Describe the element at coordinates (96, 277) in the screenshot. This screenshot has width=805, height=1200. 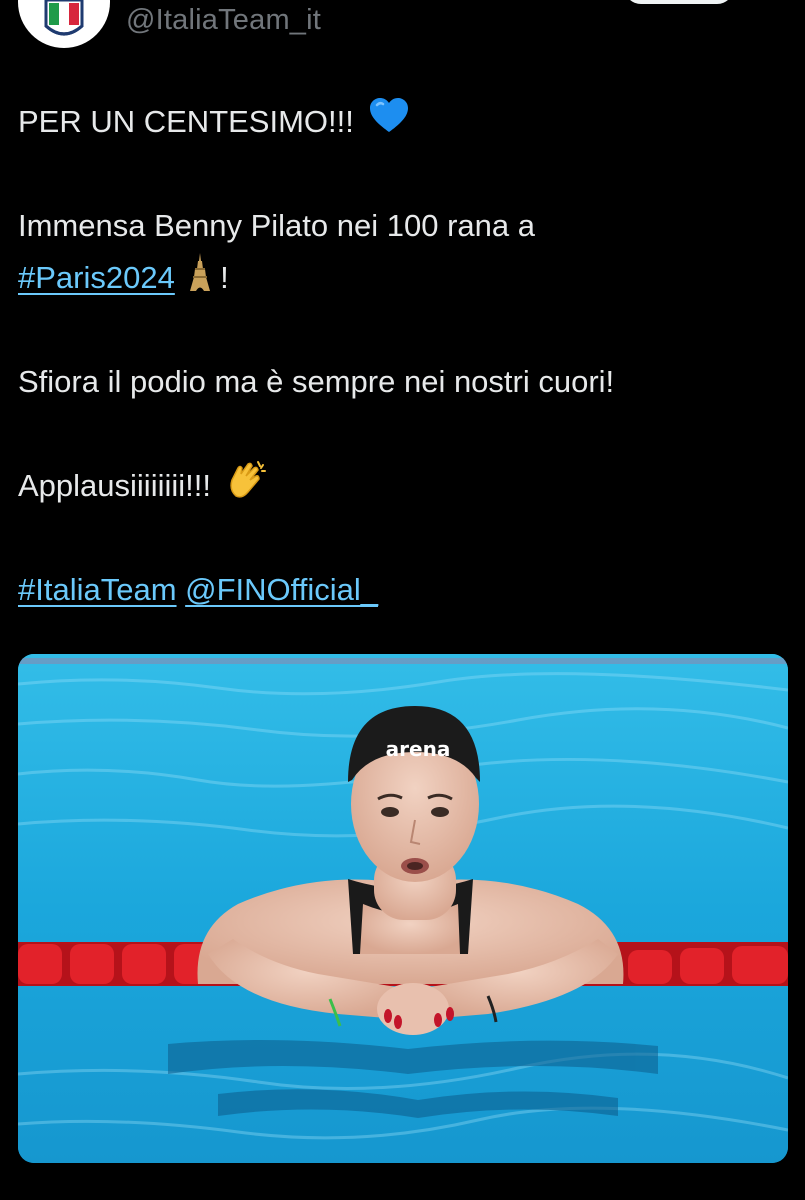
I see `hashtag-paris2024-link: #Paris2024` at that location.